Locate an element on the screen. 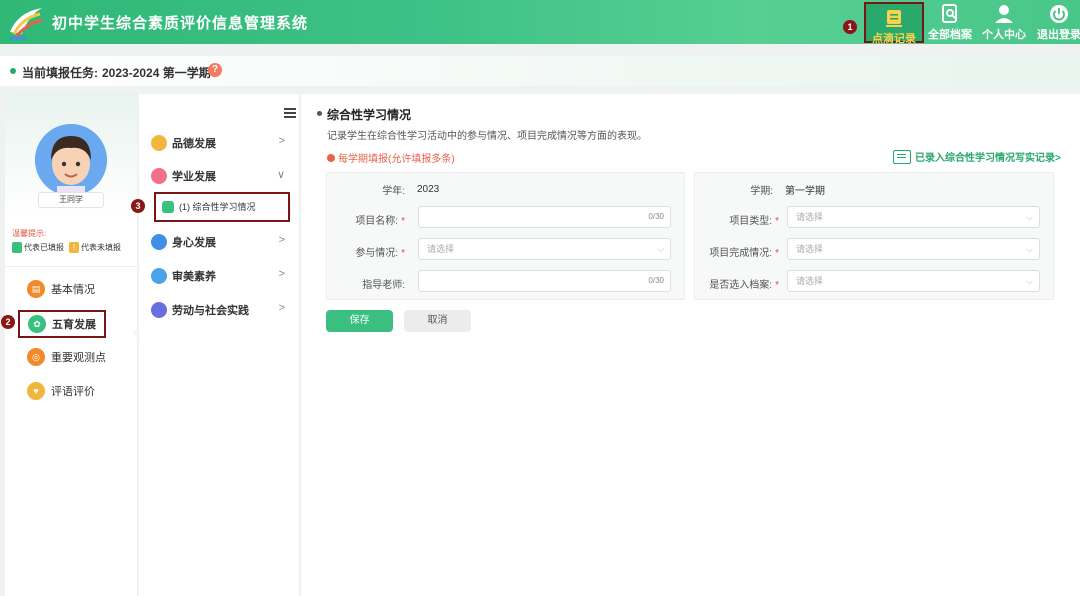 The image size is (1080, 596). participation-select: 请选择 ⌵ is located at coordinates (544, 249).